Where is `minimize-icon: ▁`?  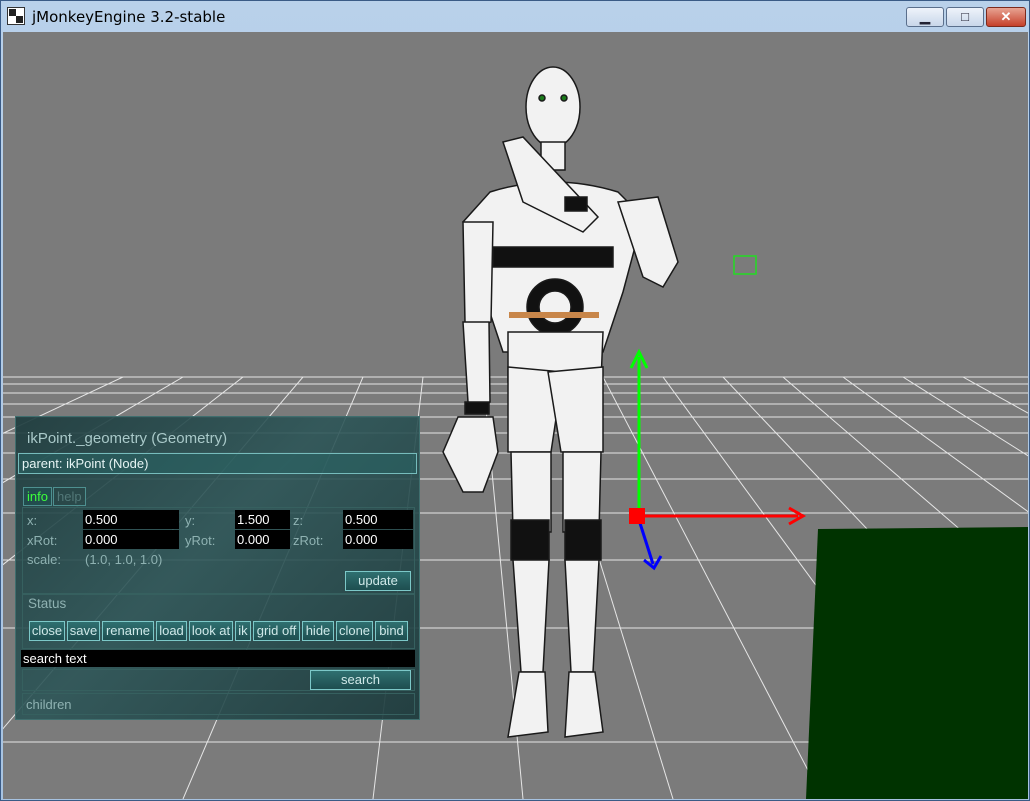
minimize-icon: ▁ is located at coordinates (925, 16).